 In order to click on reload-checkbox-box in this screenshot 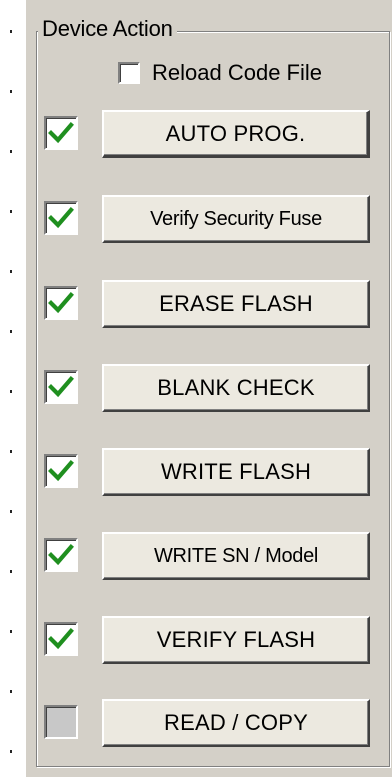, I will do `click(129, 73)`.